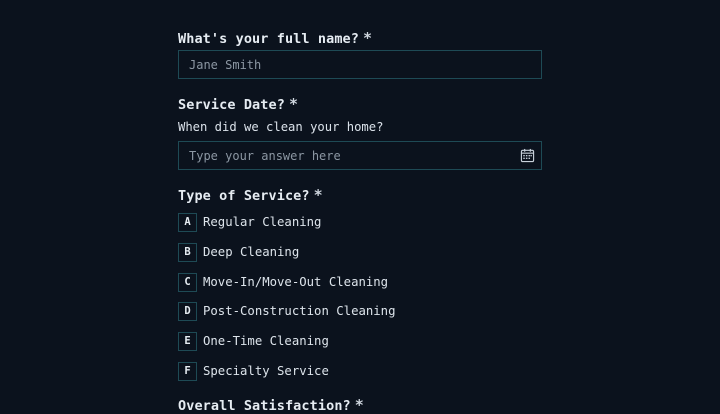 The height and width of the screenshot is (414, 720). What do you see at coordinates (187, 341) in the screenshot?
I see `option-key: E` at bounding box center [187, 341].